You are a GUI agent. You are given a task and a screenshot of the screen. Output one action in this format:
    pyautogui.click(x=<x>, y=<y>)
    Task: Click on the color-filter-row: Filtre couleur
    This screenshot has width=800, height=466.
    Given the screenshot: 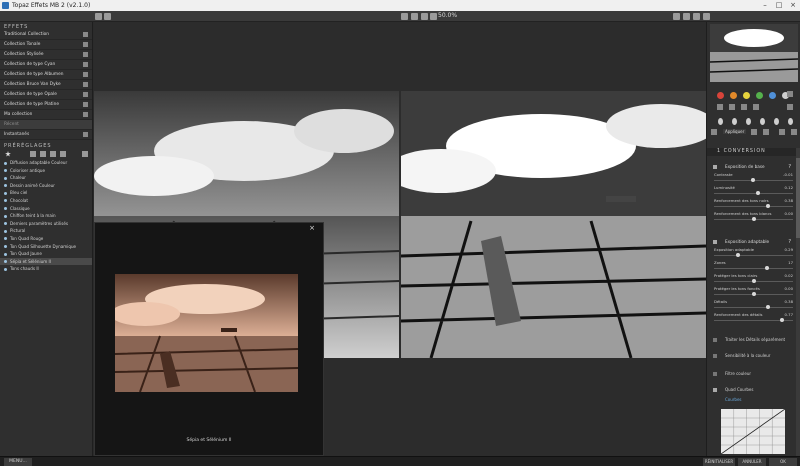 What is the action you would take?
    pyautogui.click(x=754, y=374)
    